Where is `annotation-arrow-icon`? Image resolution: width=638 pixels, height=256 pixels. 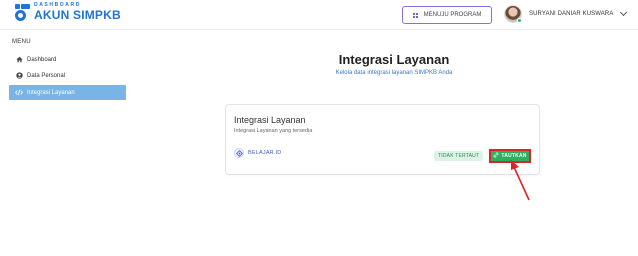
annotation-arrow-icon is located at coordinates (520, 180).